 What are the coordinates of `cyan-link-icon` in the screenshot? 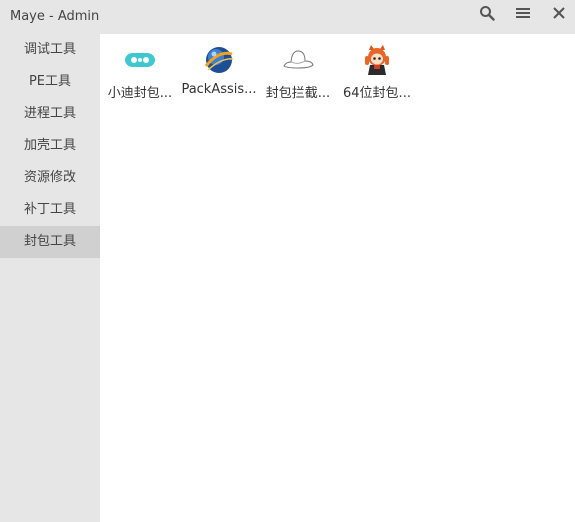 It's located at (140, 60).